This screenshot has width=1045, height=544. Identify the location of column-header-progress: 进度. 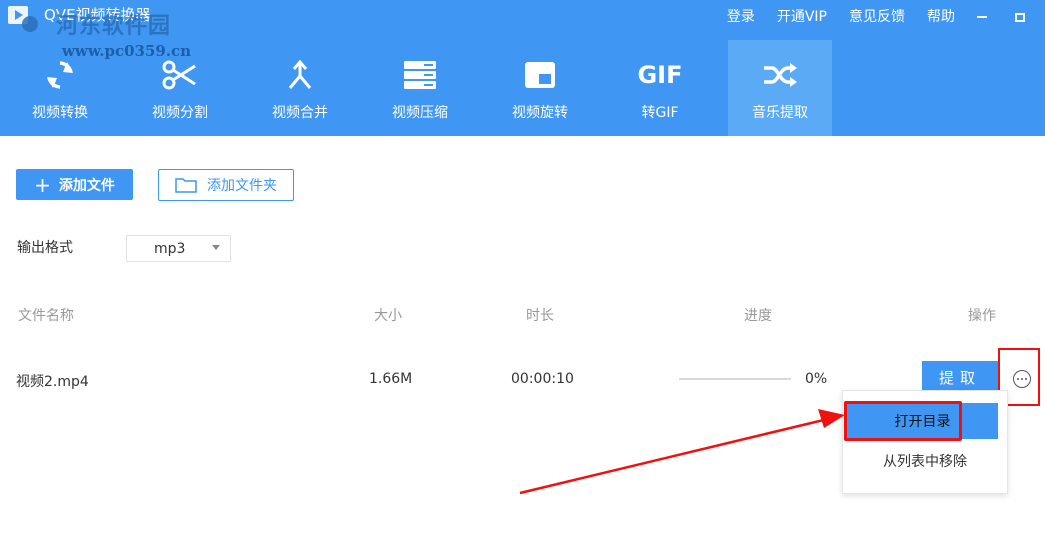
(758, 316).